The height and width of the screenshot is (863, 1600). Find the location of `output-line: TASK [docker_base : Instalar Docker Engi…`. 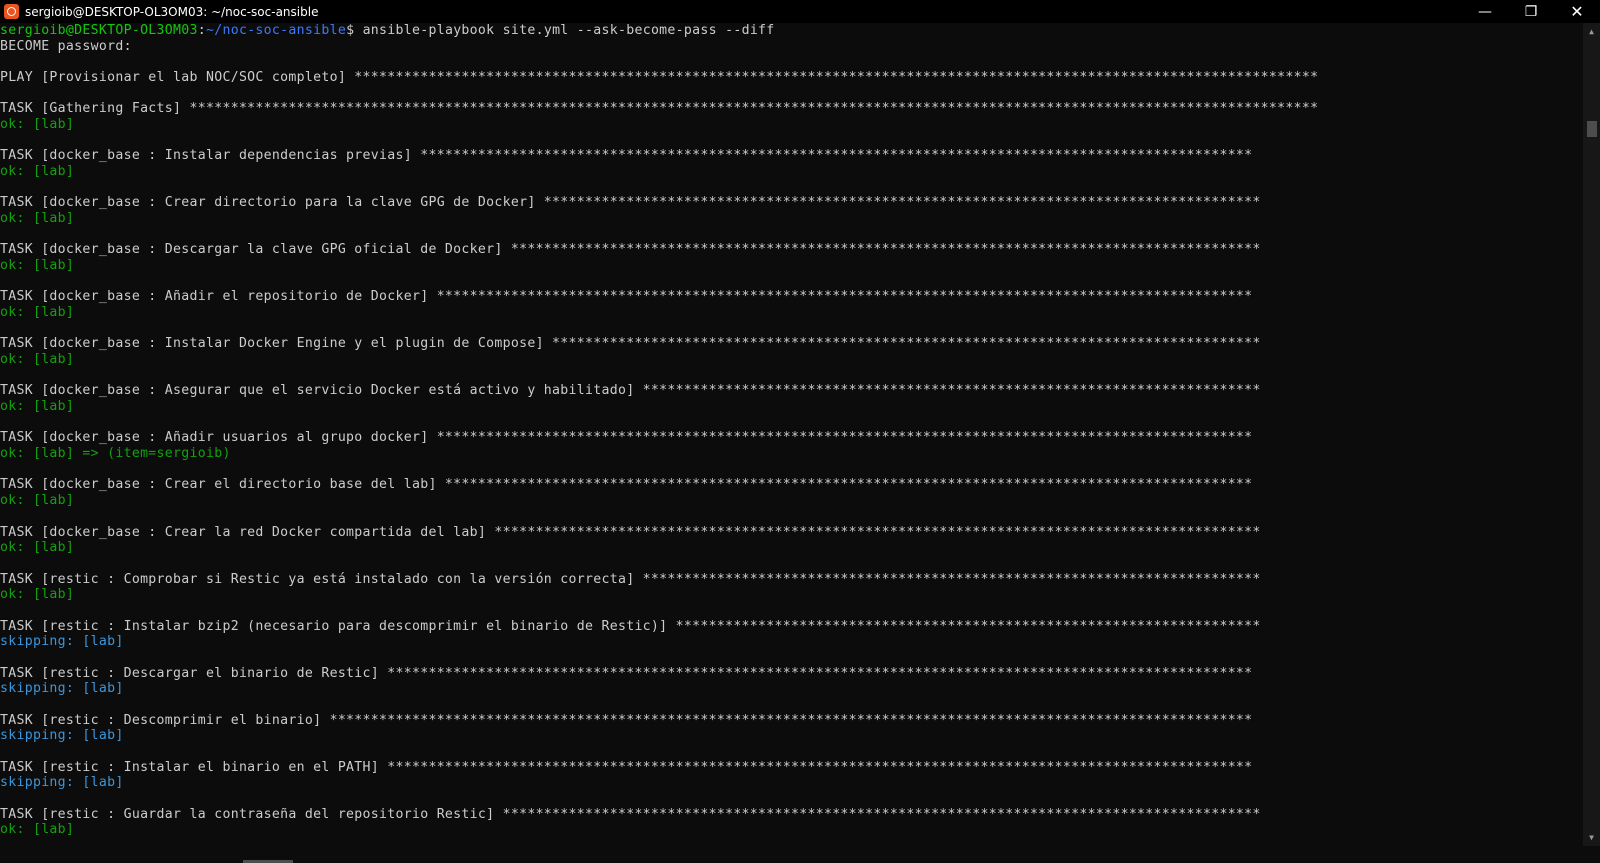

output-line: TASK [docker_base : Instalar Docker Engi… is located at coordinates (630, 344).